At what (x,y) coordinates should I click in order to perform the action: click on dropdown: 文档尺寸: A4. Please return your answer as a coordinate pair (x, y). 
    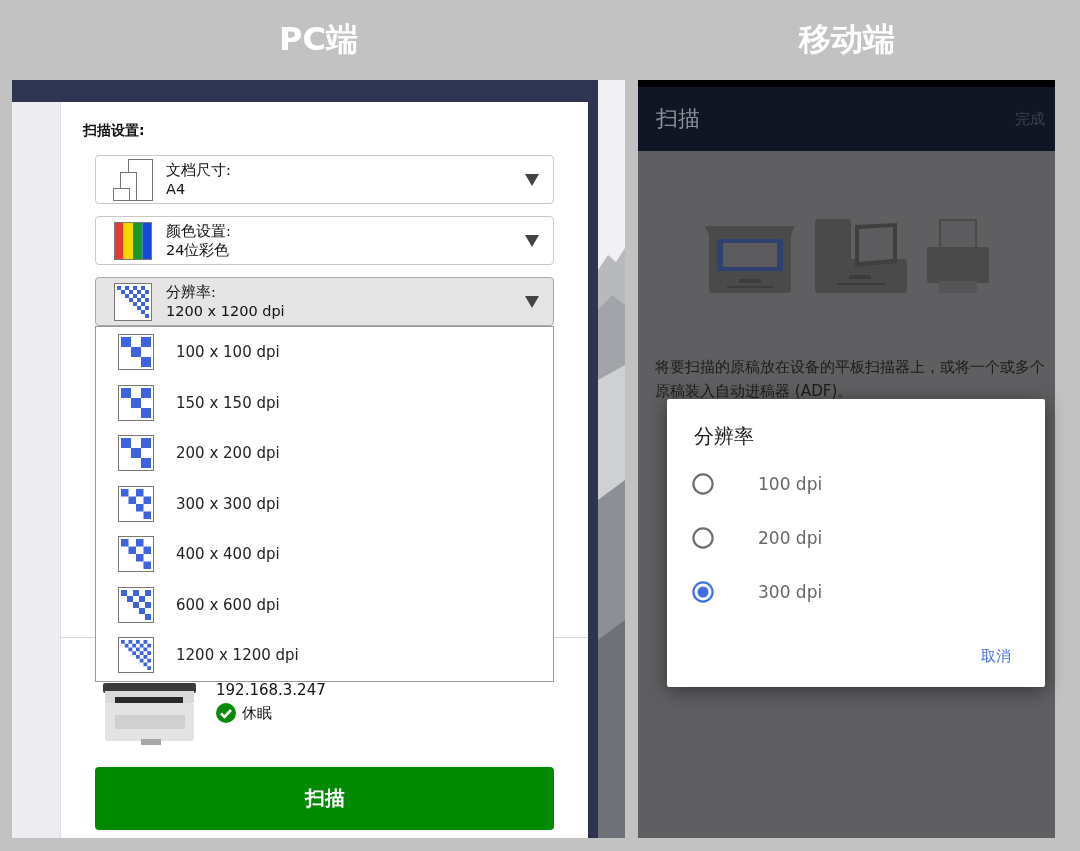
    Looking at the image, I should click on (324, 179).